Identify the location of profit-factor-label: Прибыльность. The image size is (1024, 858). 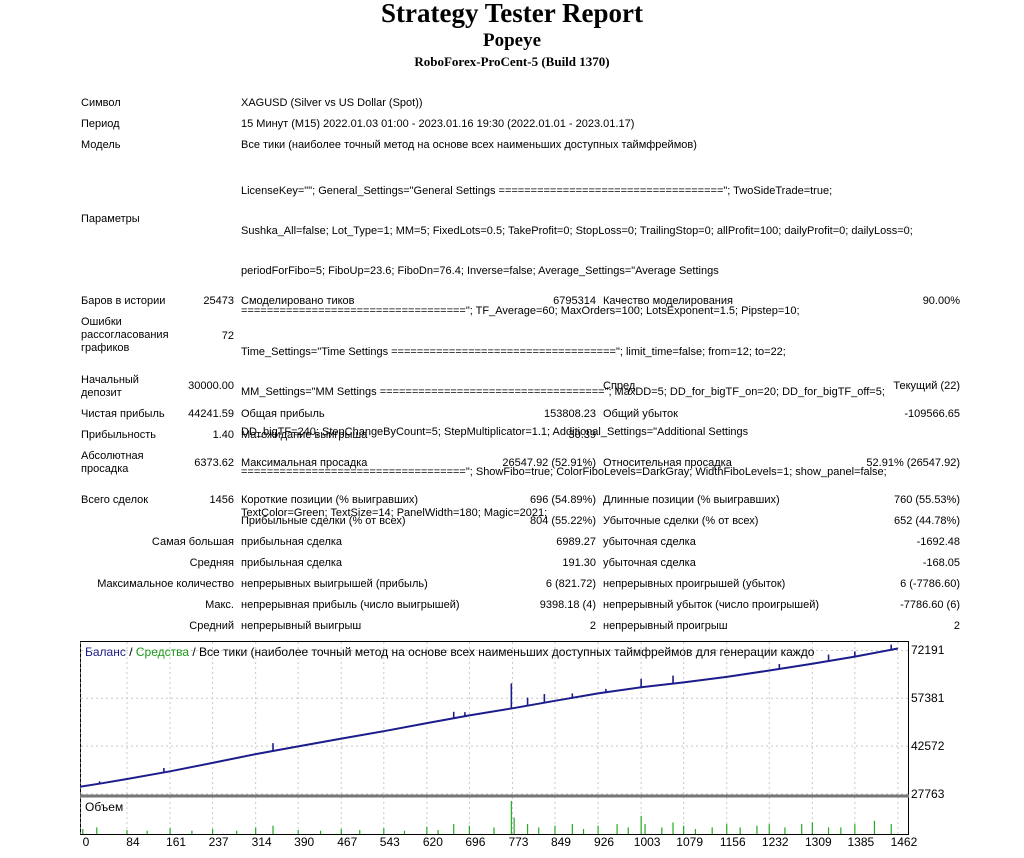
(118, 435).